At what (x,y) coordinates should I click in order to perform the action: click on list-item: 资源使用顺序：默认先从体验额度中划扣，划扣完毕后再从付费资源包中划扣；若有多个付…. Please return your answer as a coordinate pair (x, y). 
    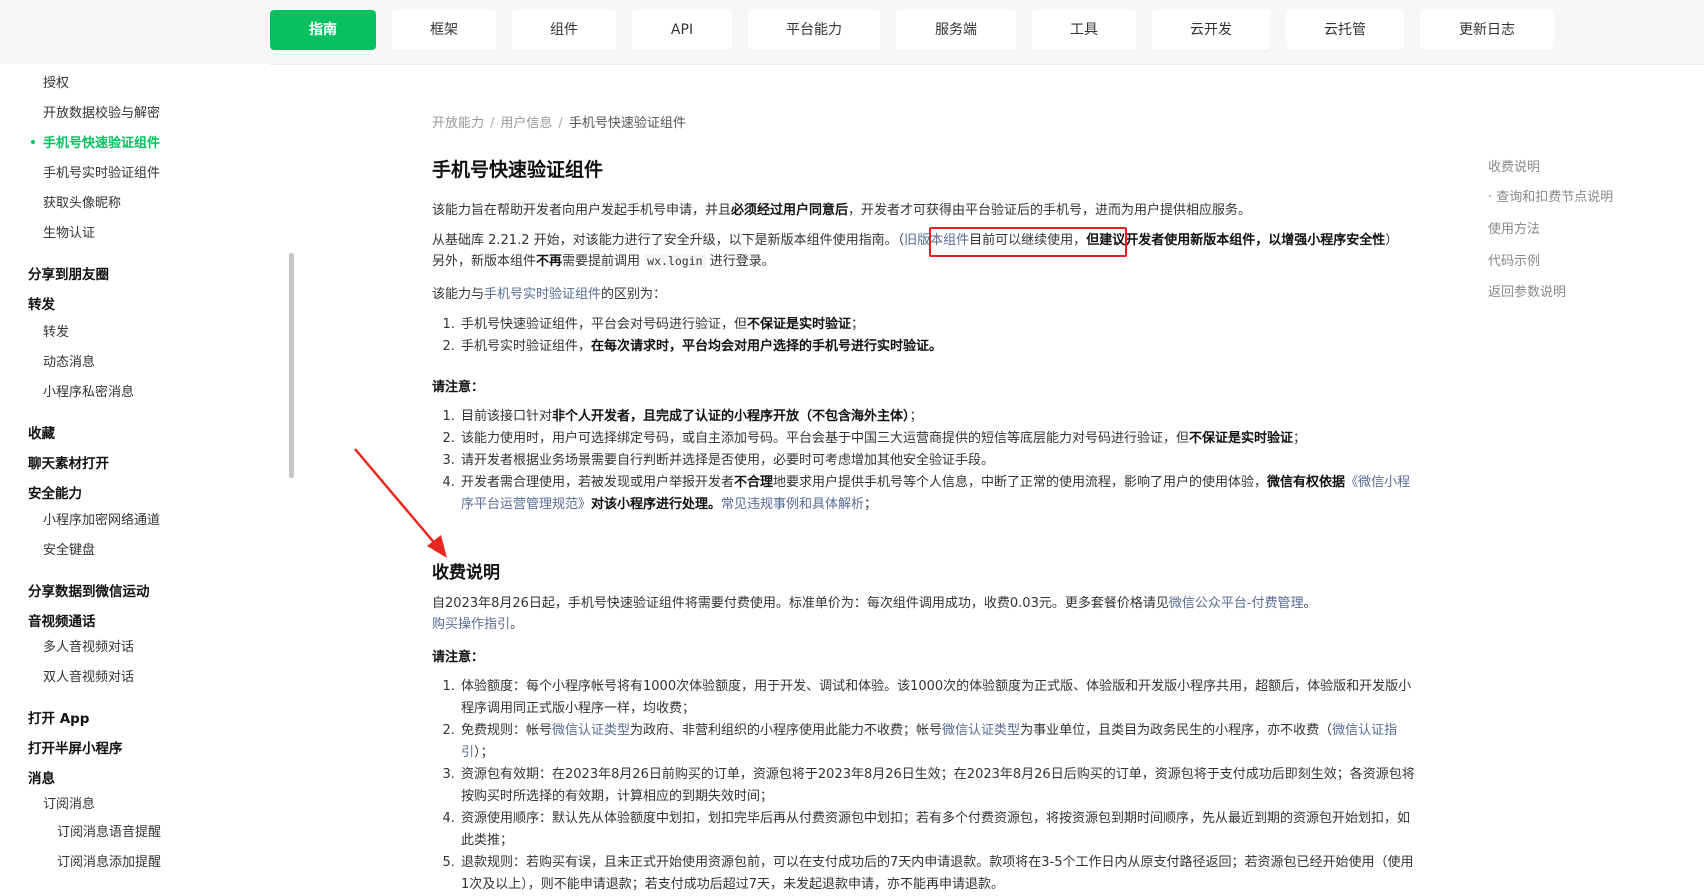
    Looking at the image, I should click on (939, 830).